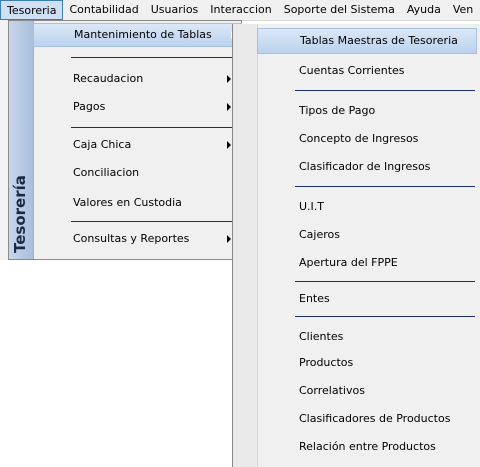  Describe the element at coordinates (131, 238) in the screenshot. I see `menu-item-label: Consultas y Reportes` at that location.